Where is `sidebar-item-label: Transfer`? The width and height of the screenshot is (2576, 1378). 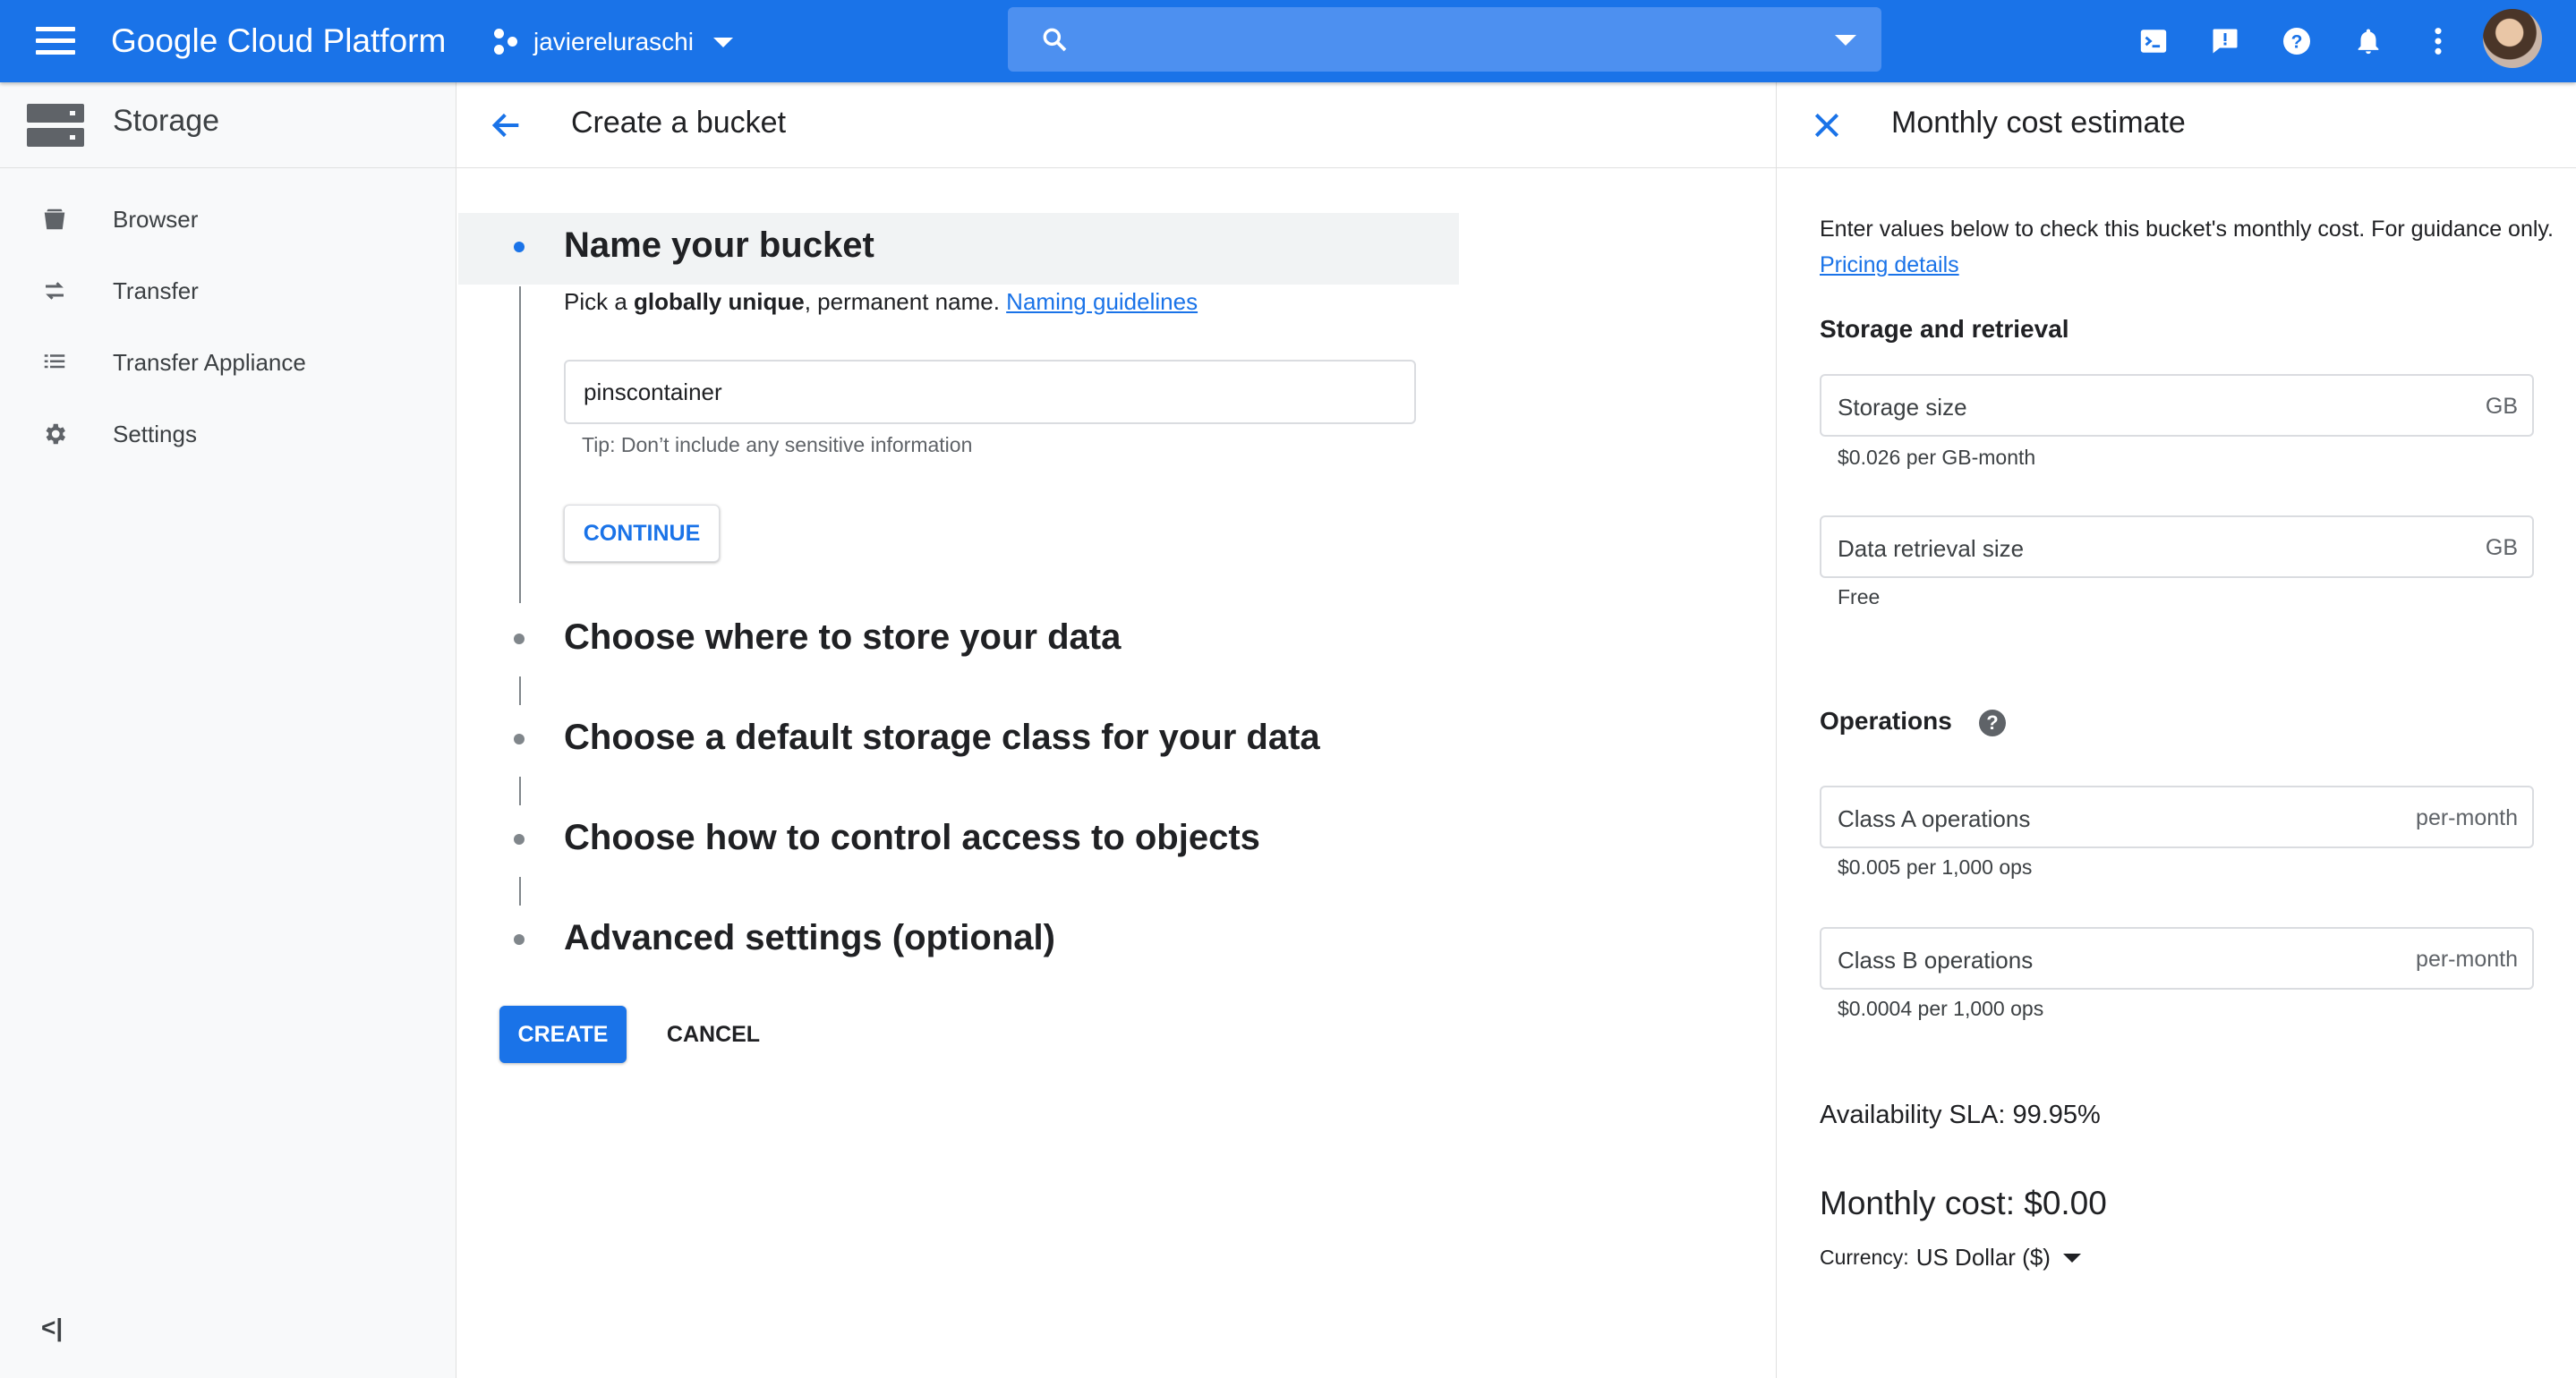
sidebar-item-label: Transfer is located at coordinates (156, 290).